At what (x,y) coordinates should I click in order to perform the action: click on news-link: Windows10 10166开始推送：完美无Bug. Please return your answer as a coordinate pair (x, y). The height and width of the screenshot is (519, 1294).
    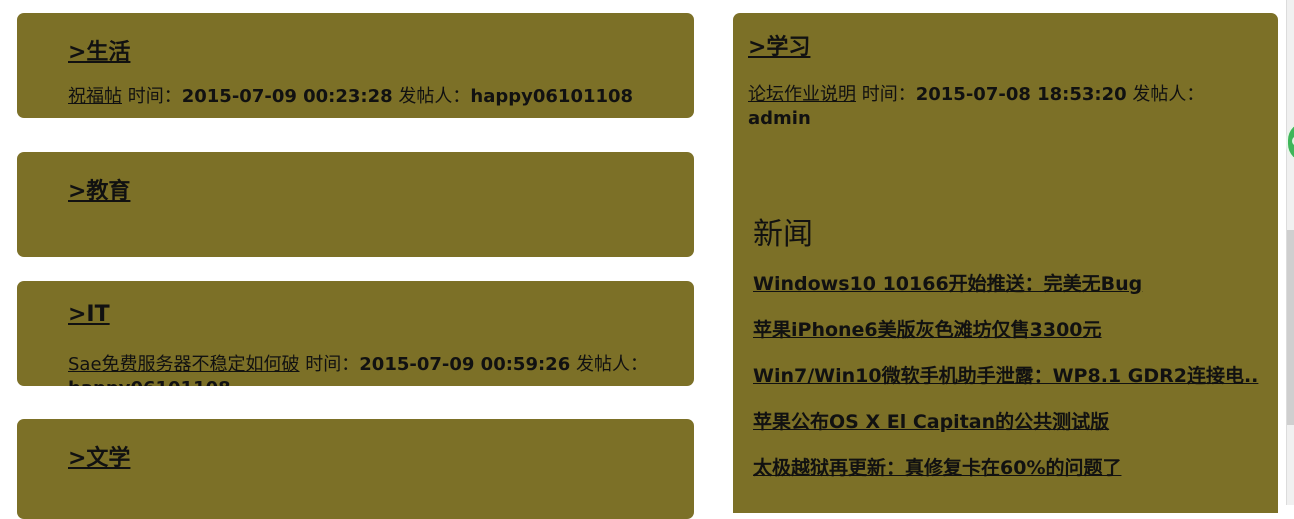
    Looking at the image, I should click on (947, 284).